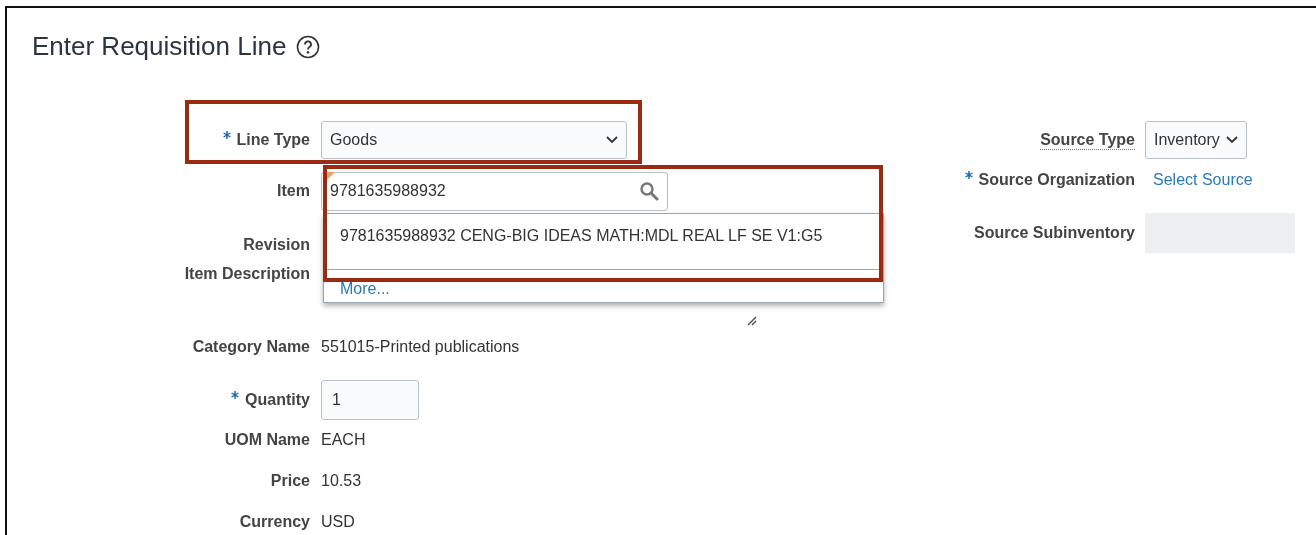  Describe the element at coordinates (267, 440) in the screenshot. I see `field-label: UOM Name` at that location.